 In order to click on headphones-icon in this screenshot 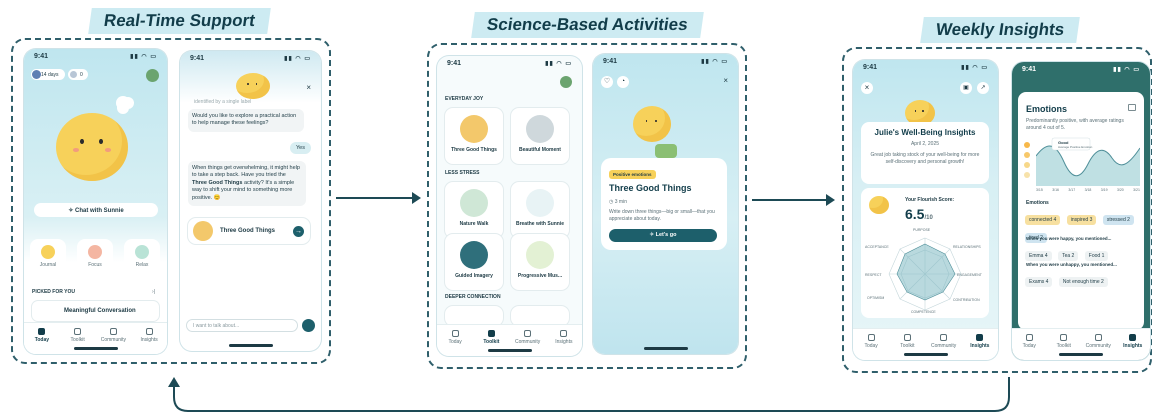, I will do `click(308, 325)`.